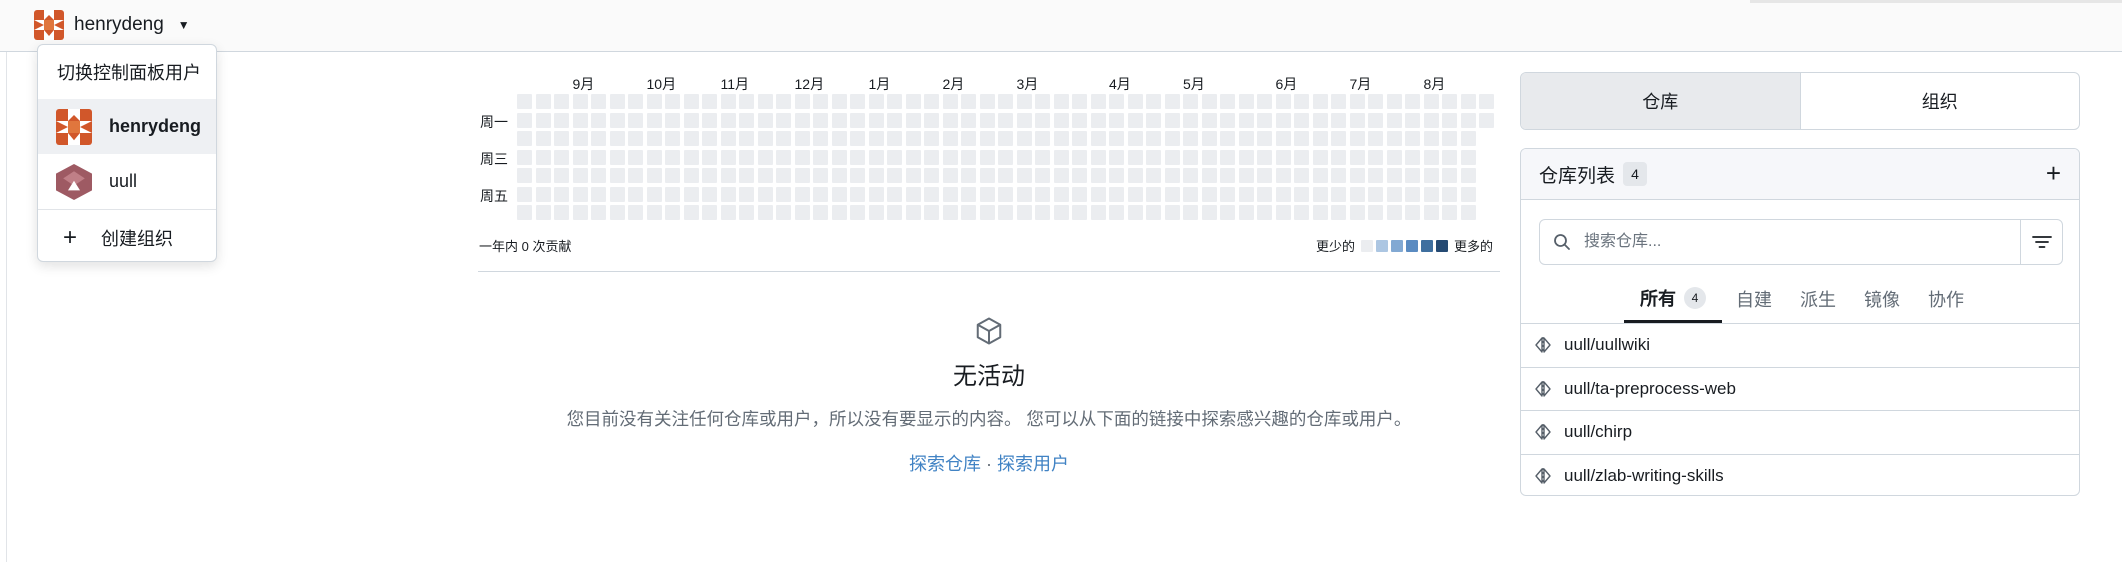 The image size is (2122, 562). Describe the element at coordinates (1660, 101) in the screenshot. I see `tab-repositories: 仓库` at that location.